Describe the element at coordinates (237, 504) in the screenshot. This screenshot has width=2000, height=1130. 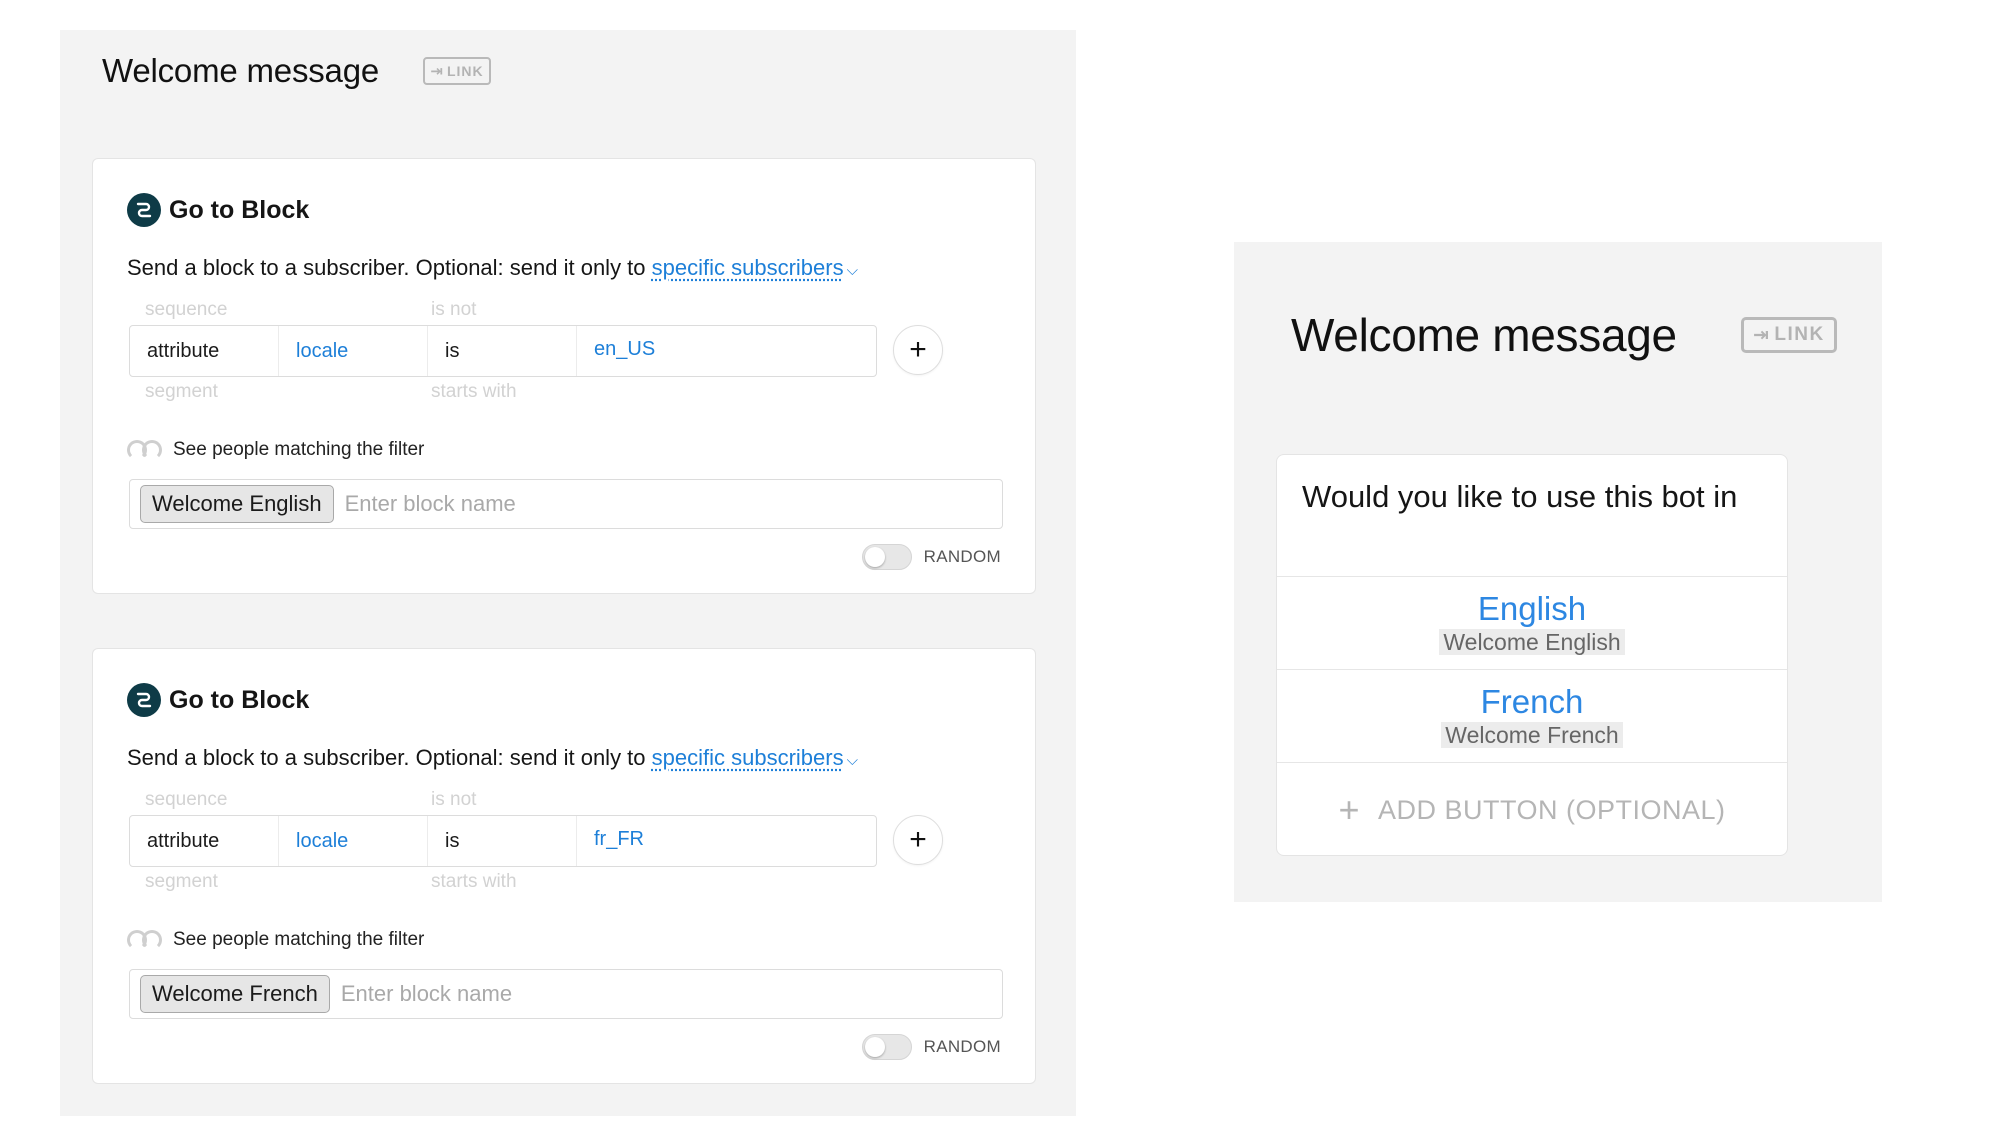
I see `block-chip: Welcome English` at that location.